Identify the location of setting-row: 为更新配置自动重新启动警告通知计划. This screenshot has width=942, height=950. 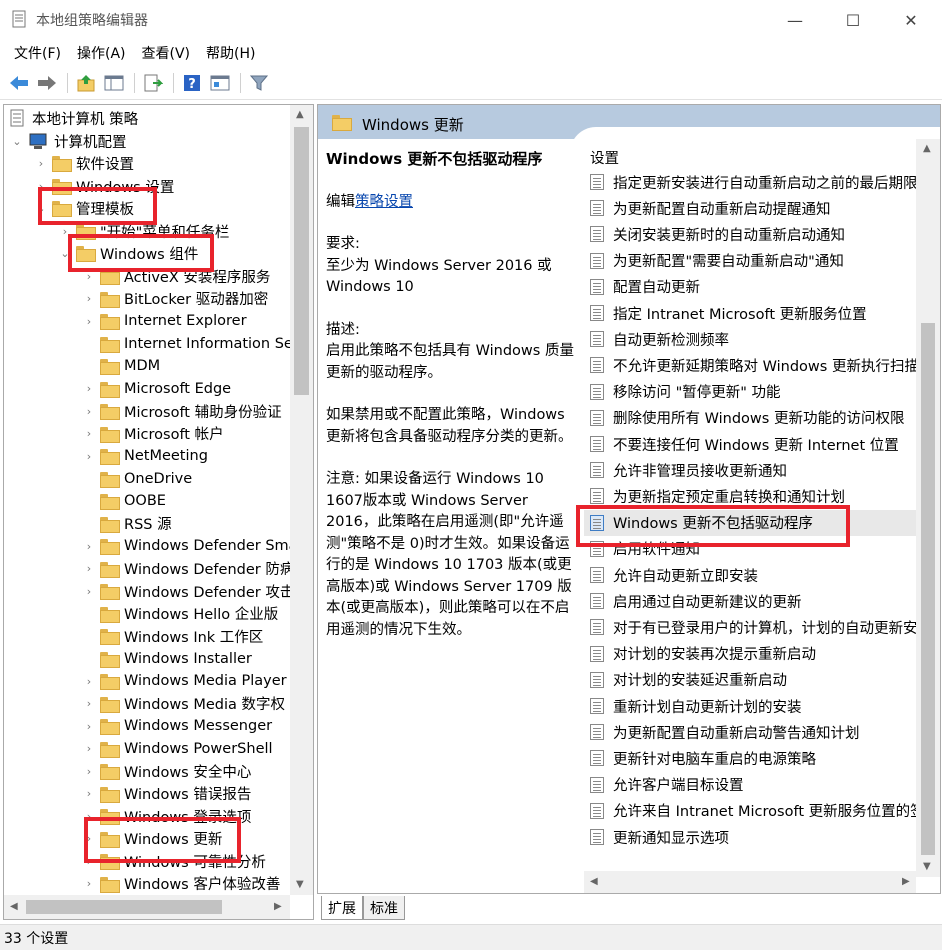
(750, 732).